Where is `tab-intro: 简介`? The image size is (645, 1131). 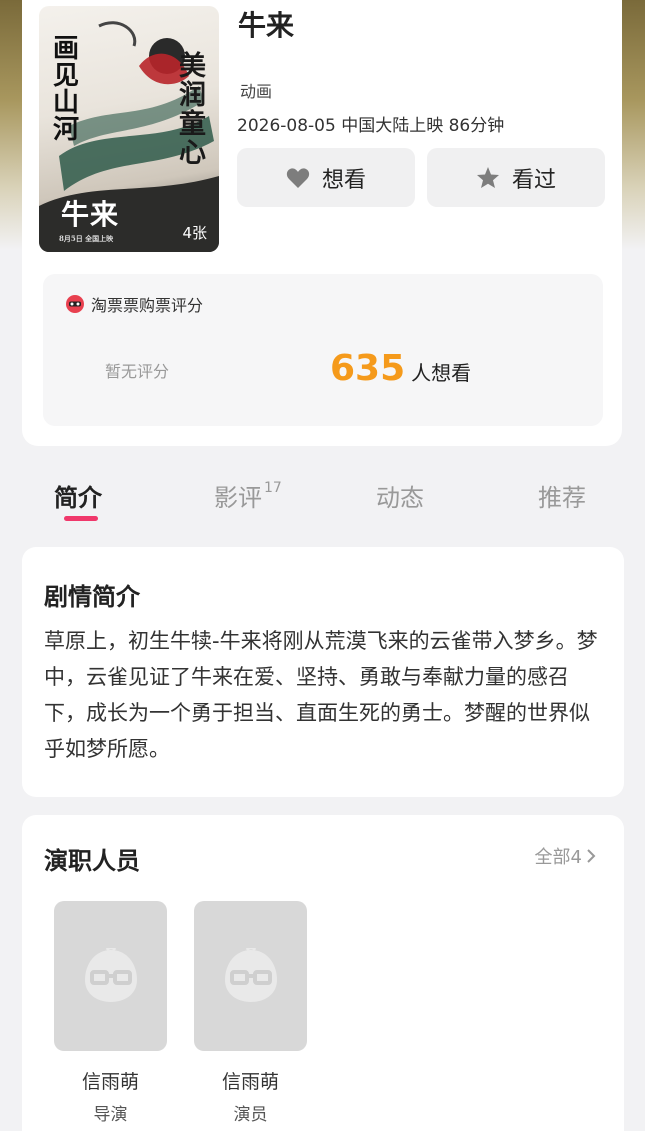
tab-intro: 简介 is located at coordinates (78, 495).